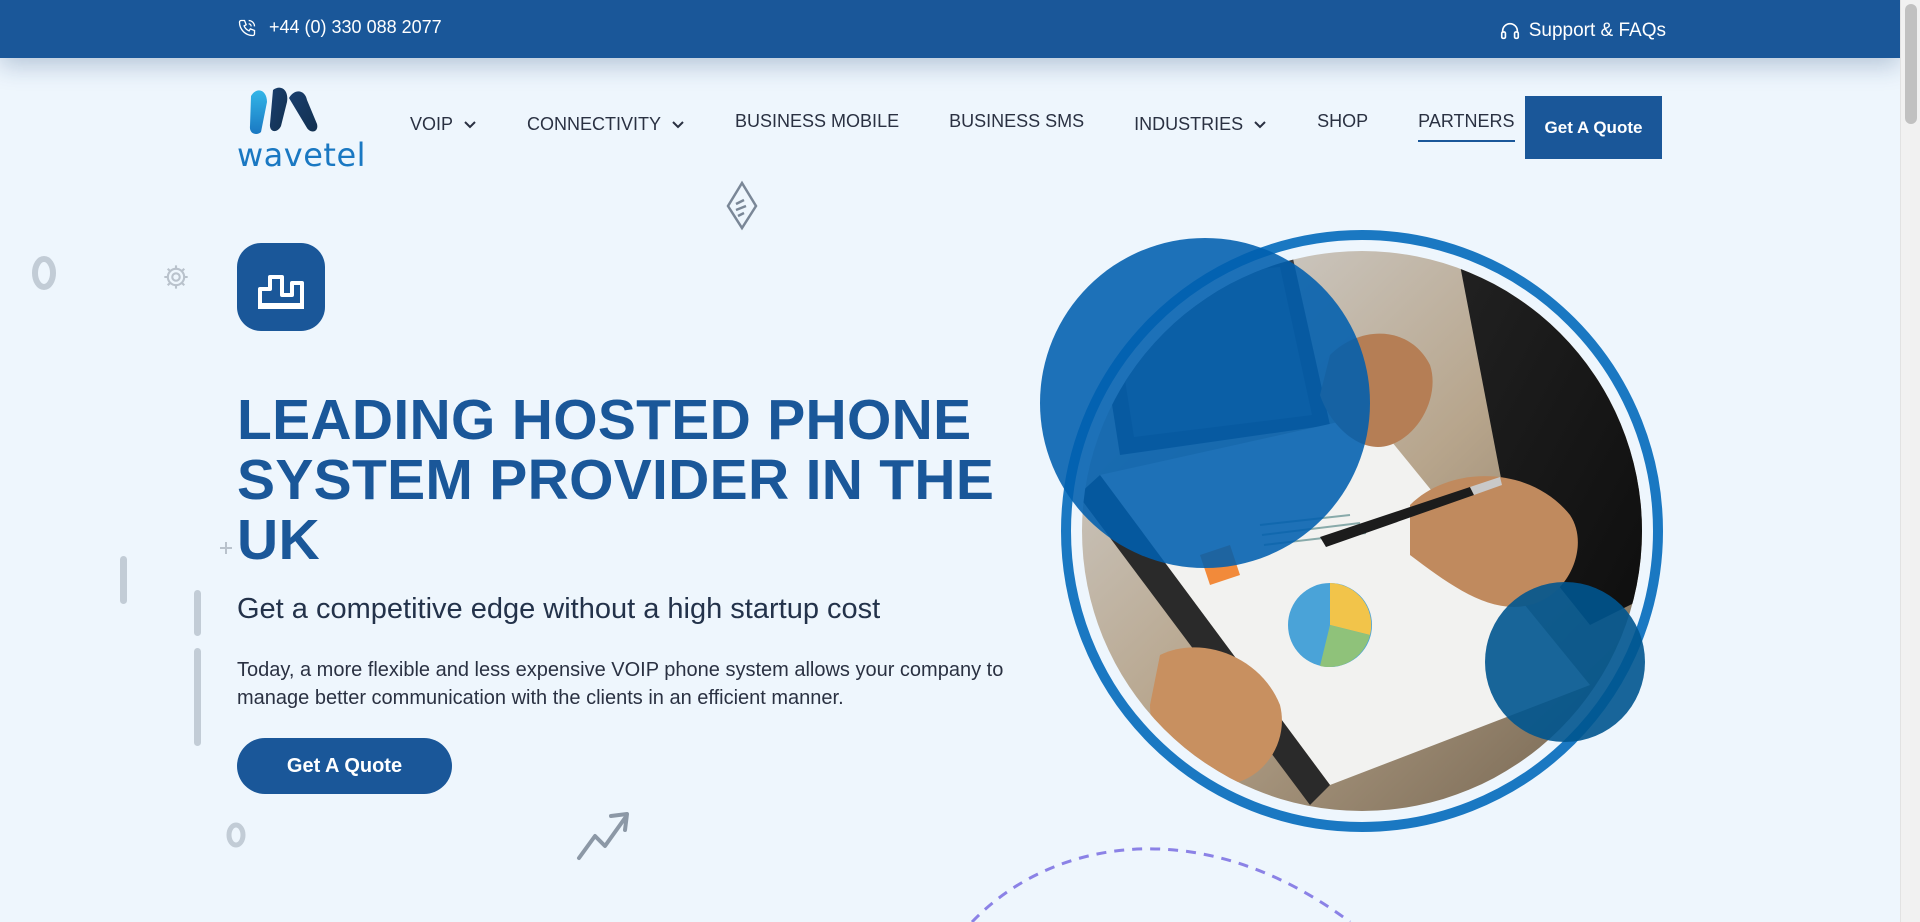  What do you see at coordinates (1593, 127) in the screenshot?
I see `header-get-quote-button: Get A Quote` at bounding box center [1593, 127].